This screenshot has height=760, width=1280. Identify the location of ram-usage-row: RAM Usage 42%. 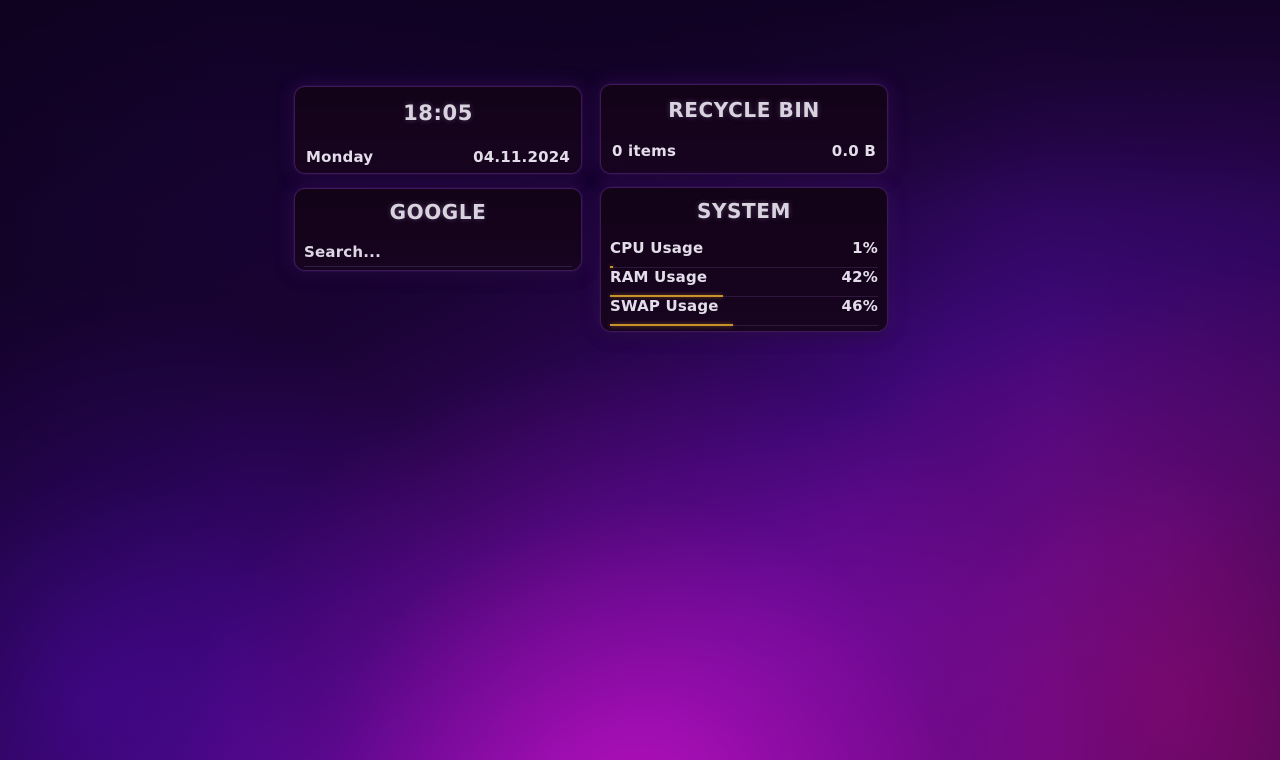
(744, 278).